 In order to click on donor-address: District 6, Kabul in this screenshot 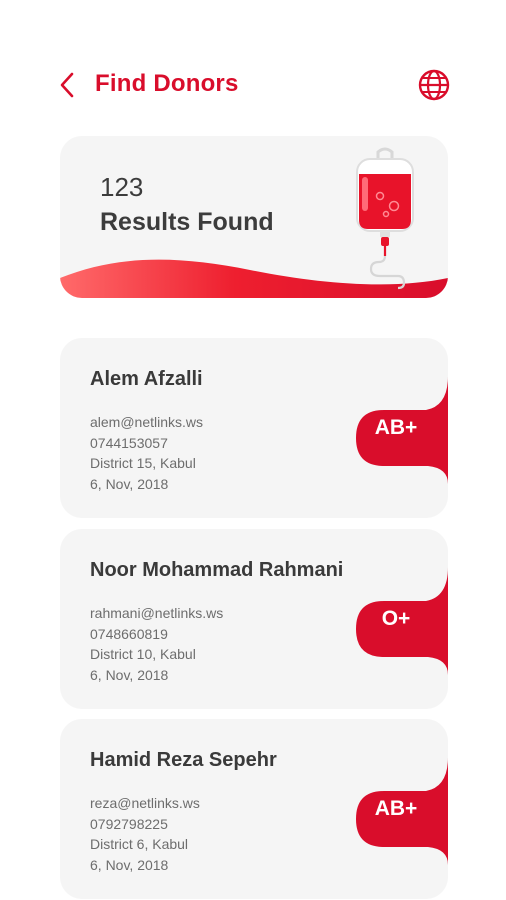, I will do `click(139, 844)`.